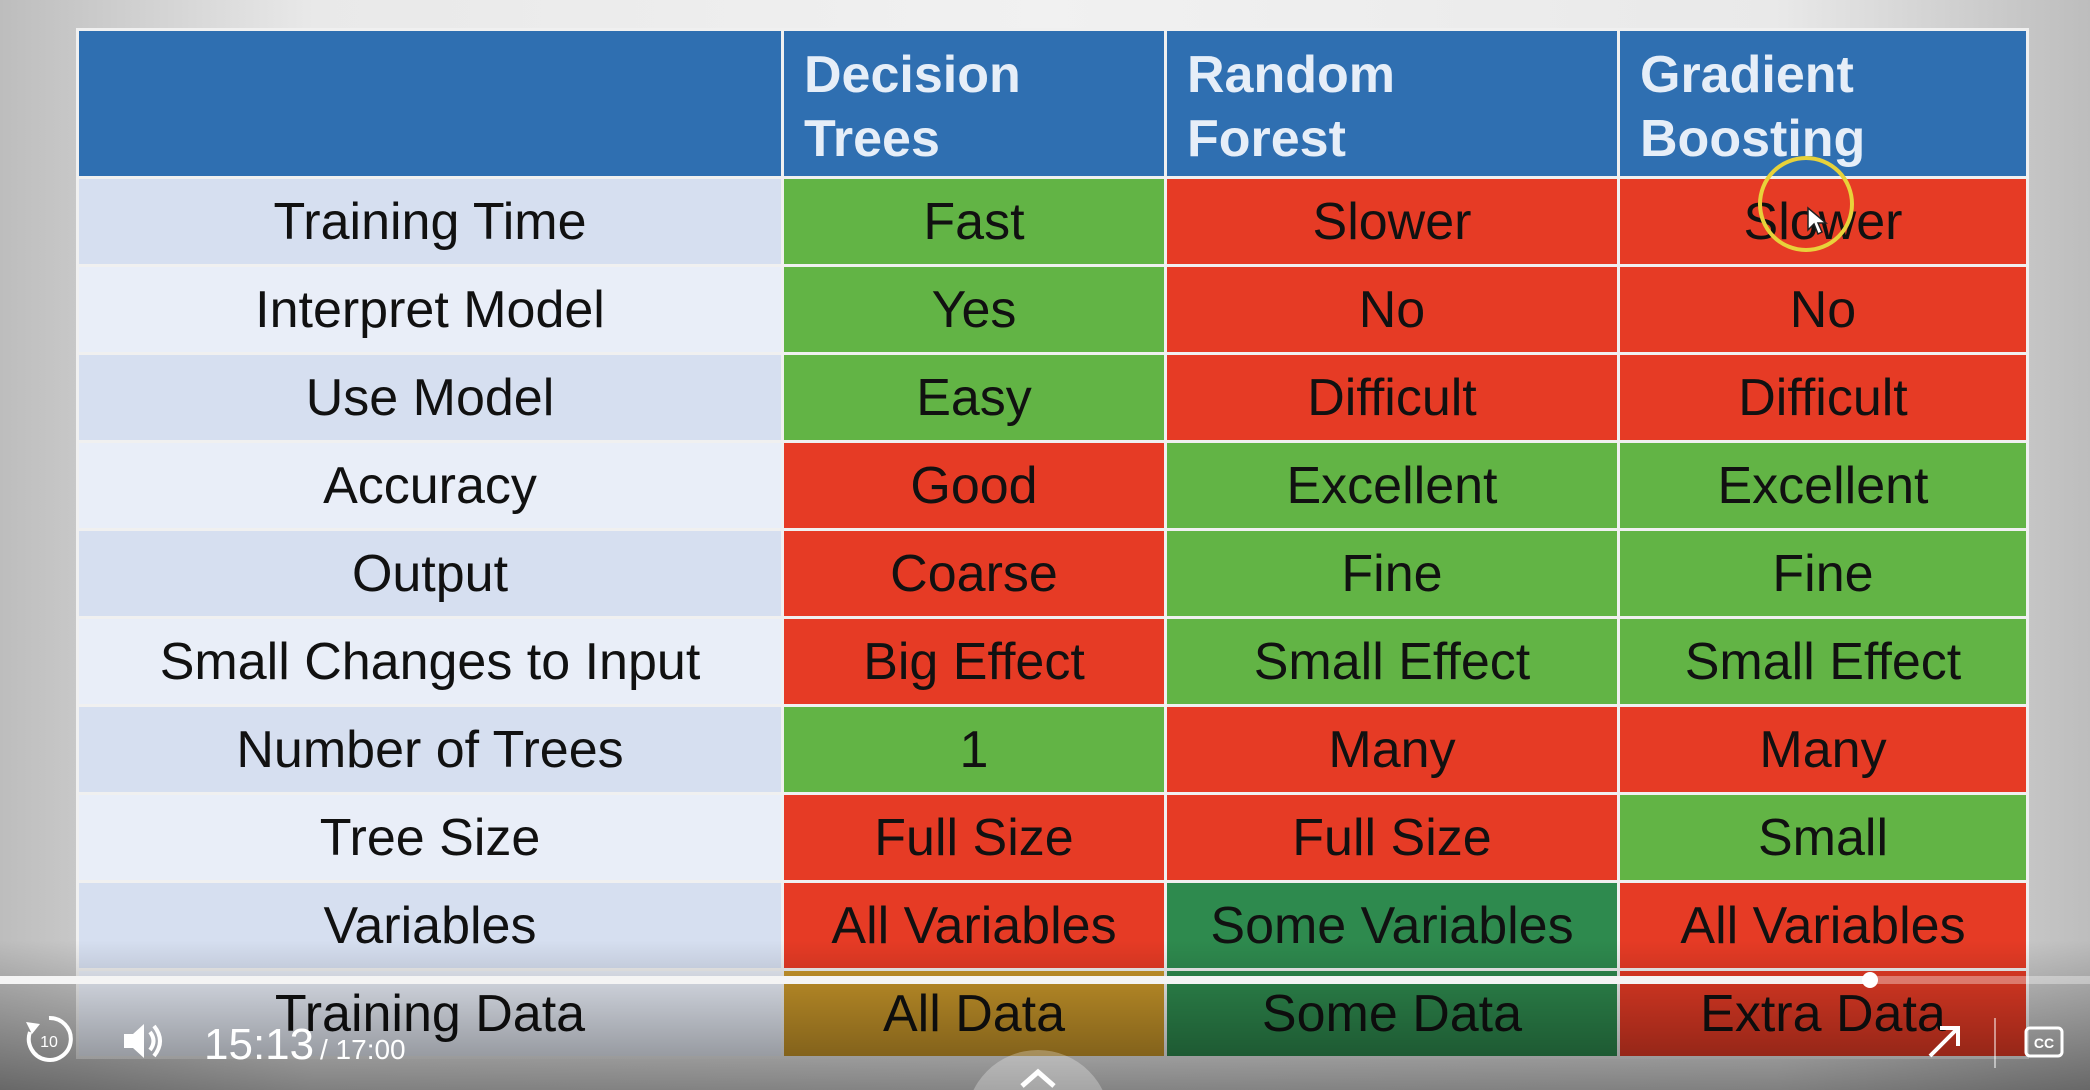  Describe the element at coordinates (1869, 980) in the screenshot. I see `progress-scrubber-knob` at that location.